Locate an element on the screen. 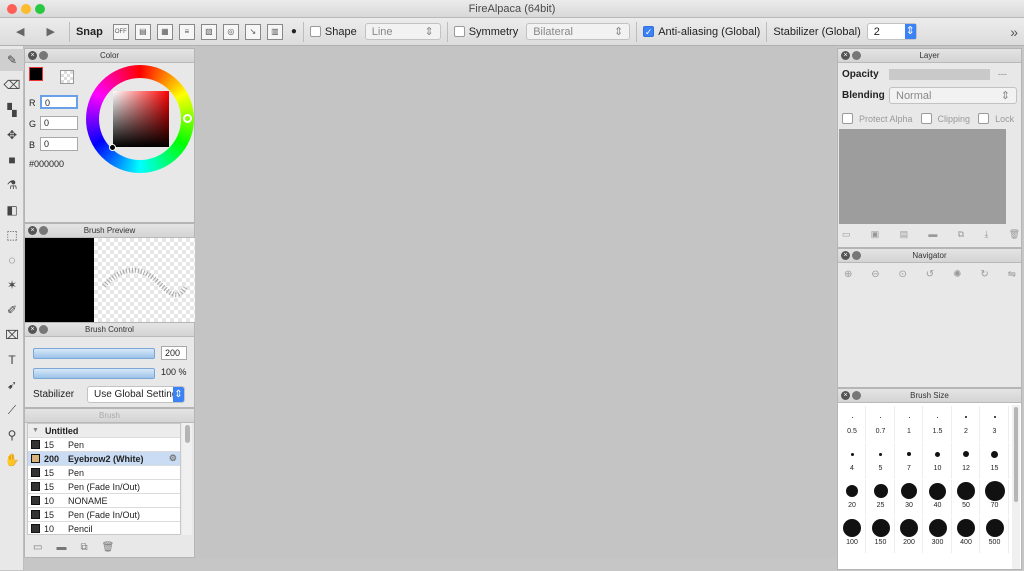 The image size is (1024, 571). r-input: 0 is located at coordinates (59, 102).